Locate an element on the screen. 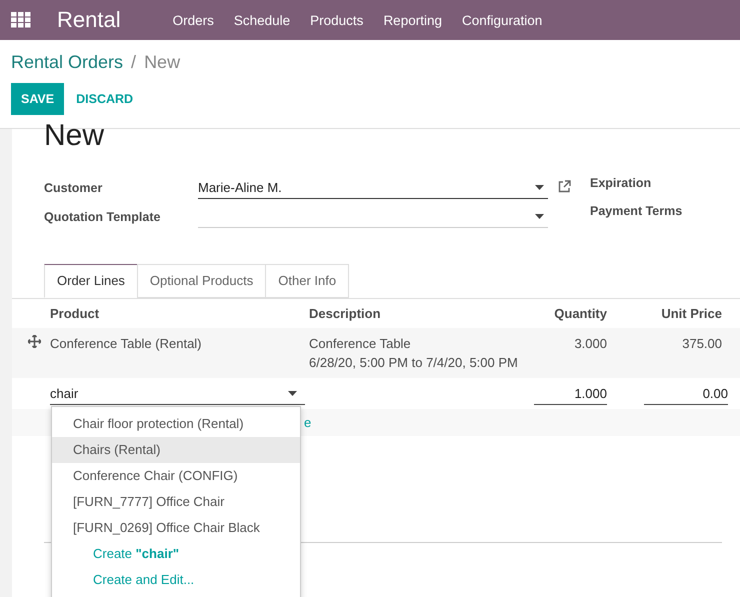  form-title: New is located at coordinates (75, 136).